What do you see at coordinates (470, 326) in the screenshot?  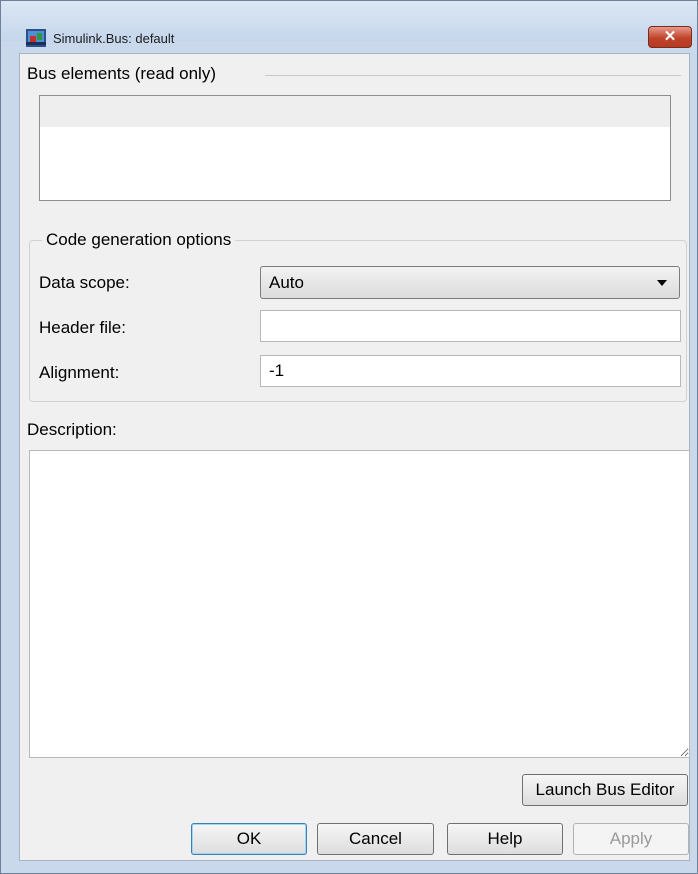 I see `header-file-input` at bounding box center [470, 326].